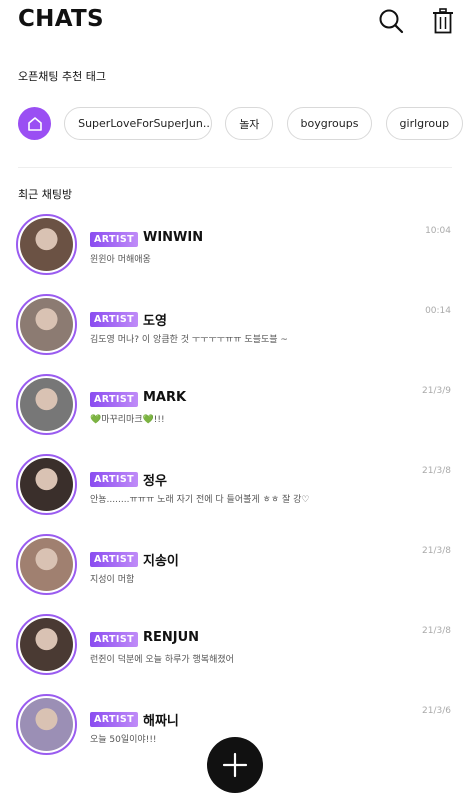 The height and width of the screenshot is (800, 470). What do you see at coordinates (161, 721) in the screenshot?
I see `chat-name: 해짜니` at bounding box center [161, 721].